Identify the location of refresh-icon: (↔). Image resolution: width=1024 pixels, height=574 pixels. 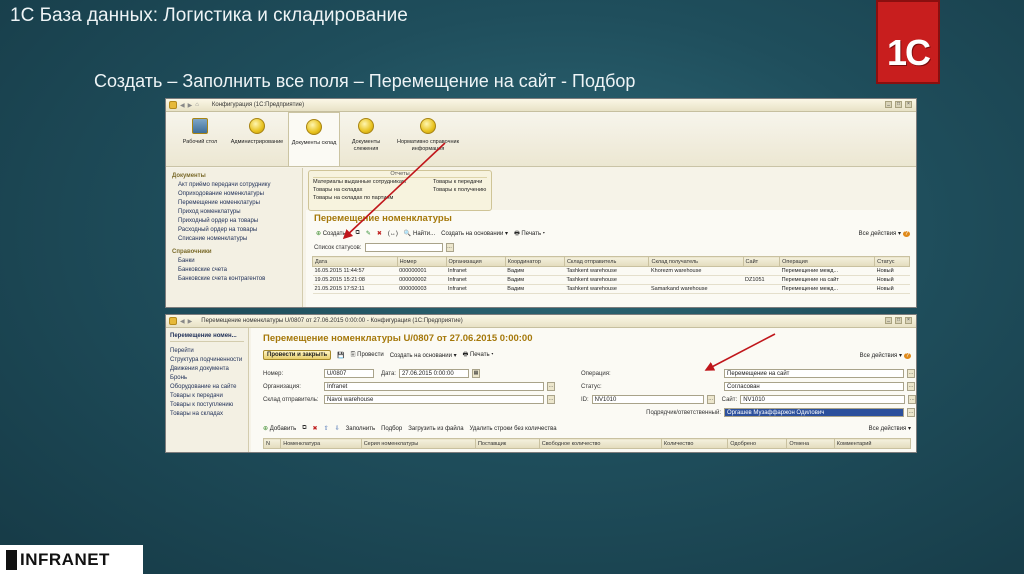
(393, 234).